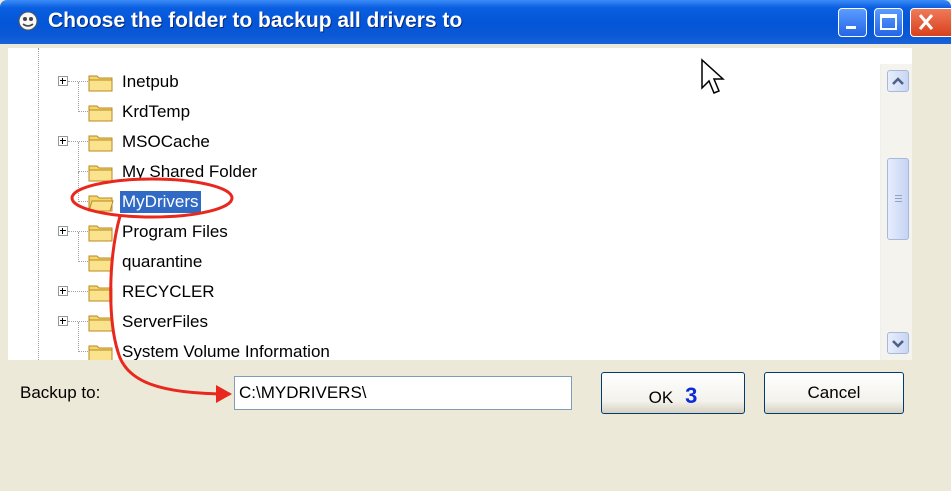 The width and height of the screenshot is (951, 491). Describe the element at coordinates (661, 397) in the screenshot. I see `ok-button-label: OK` at that location.